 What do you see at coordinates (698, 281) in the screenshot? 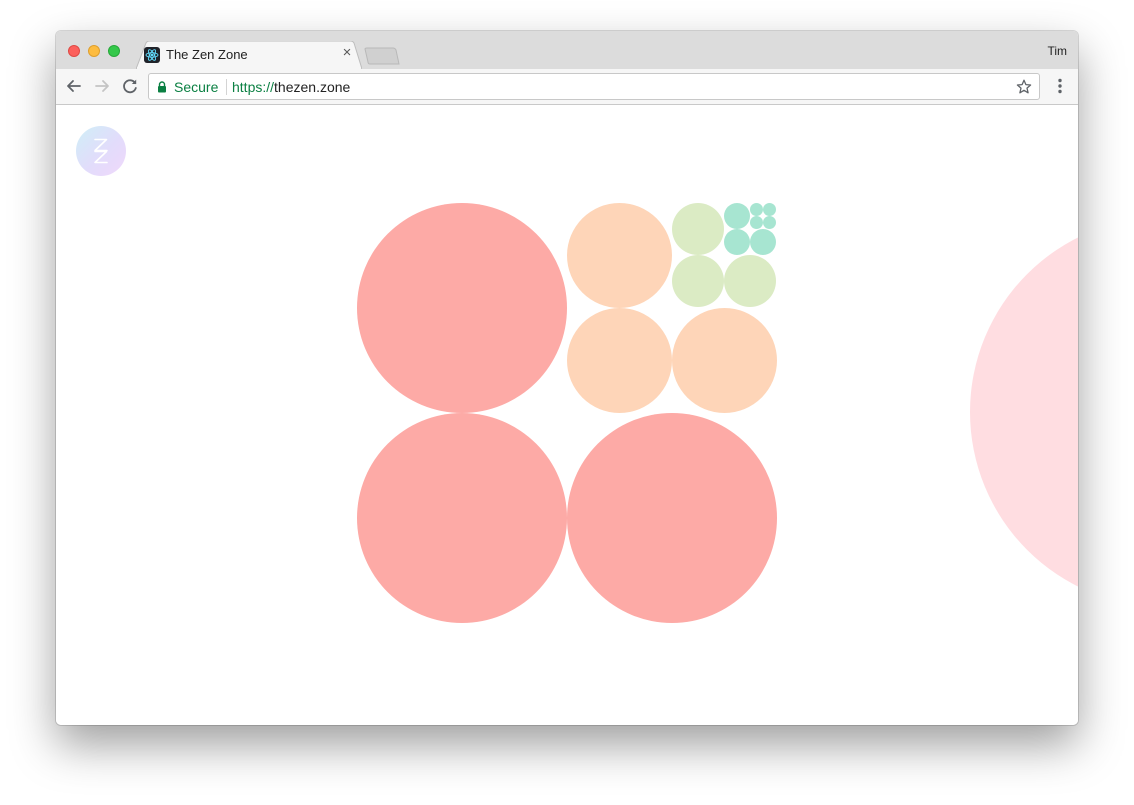
I see `lime-circle-bottom-left` at bounding box center [698, 281].